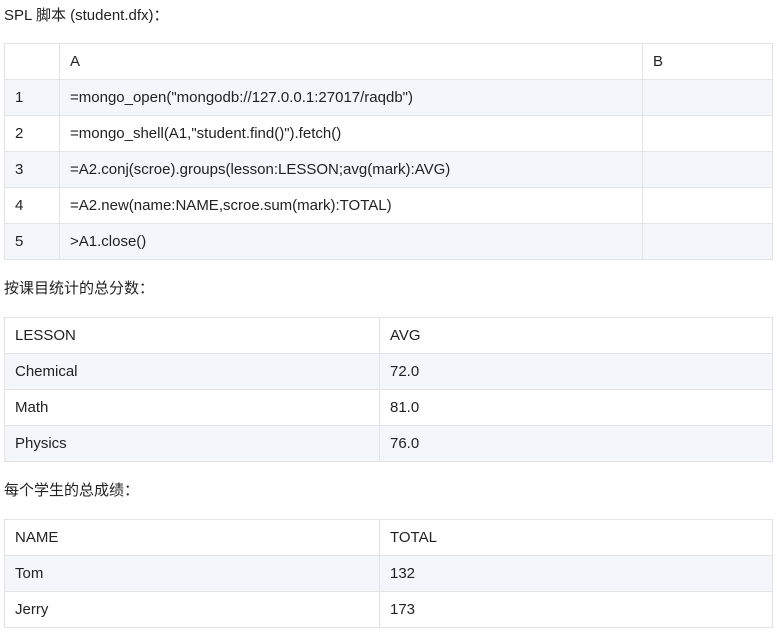  What do you see at coordinates (192, 573) in the screenshot?
I see `name-cell: Tom` at bounding box center [192, 573].